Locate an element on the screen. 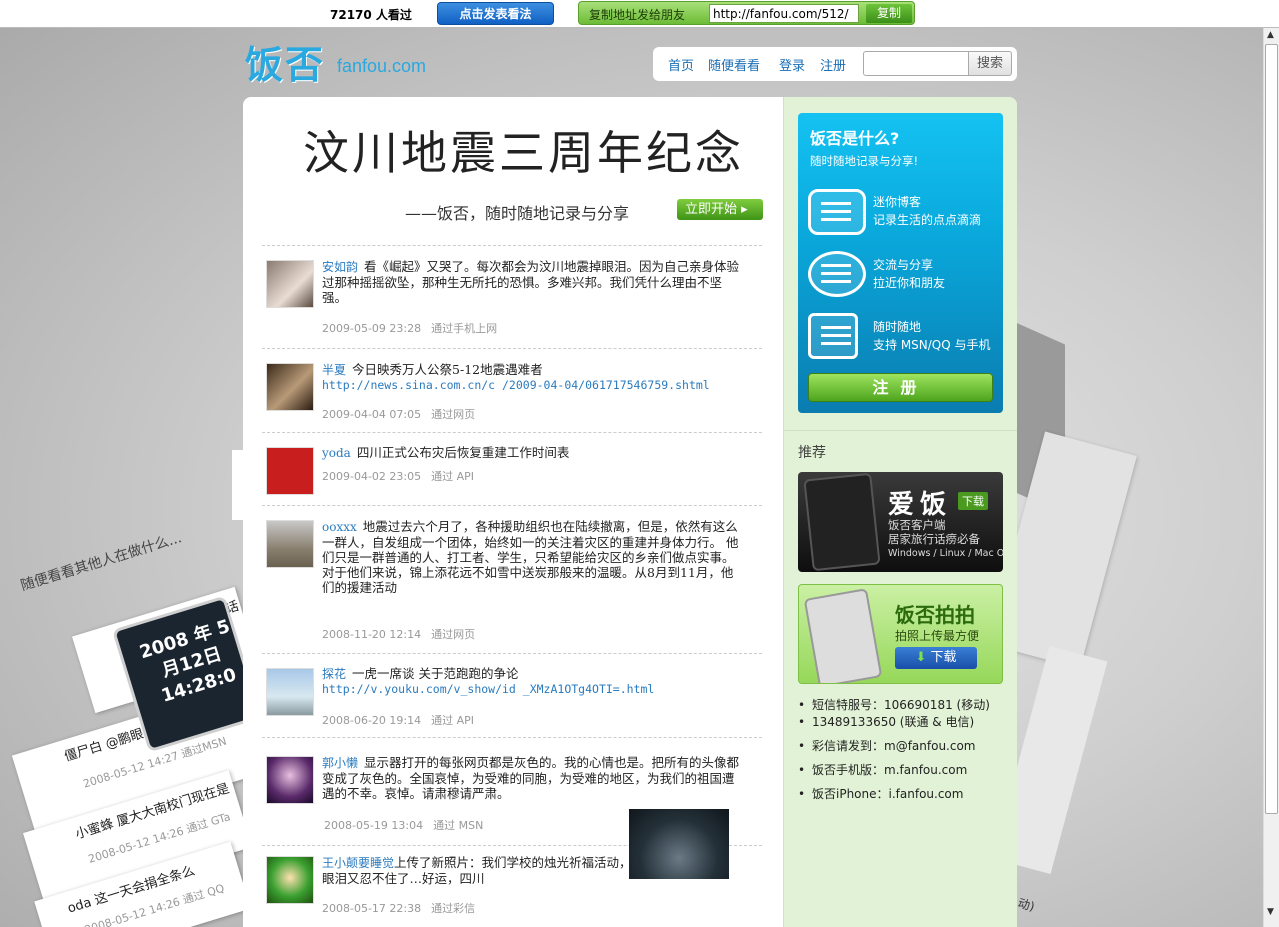 This screenshot has height=927, width=1279. feature-title: 随时随地 is located at coordinates (897, 327).